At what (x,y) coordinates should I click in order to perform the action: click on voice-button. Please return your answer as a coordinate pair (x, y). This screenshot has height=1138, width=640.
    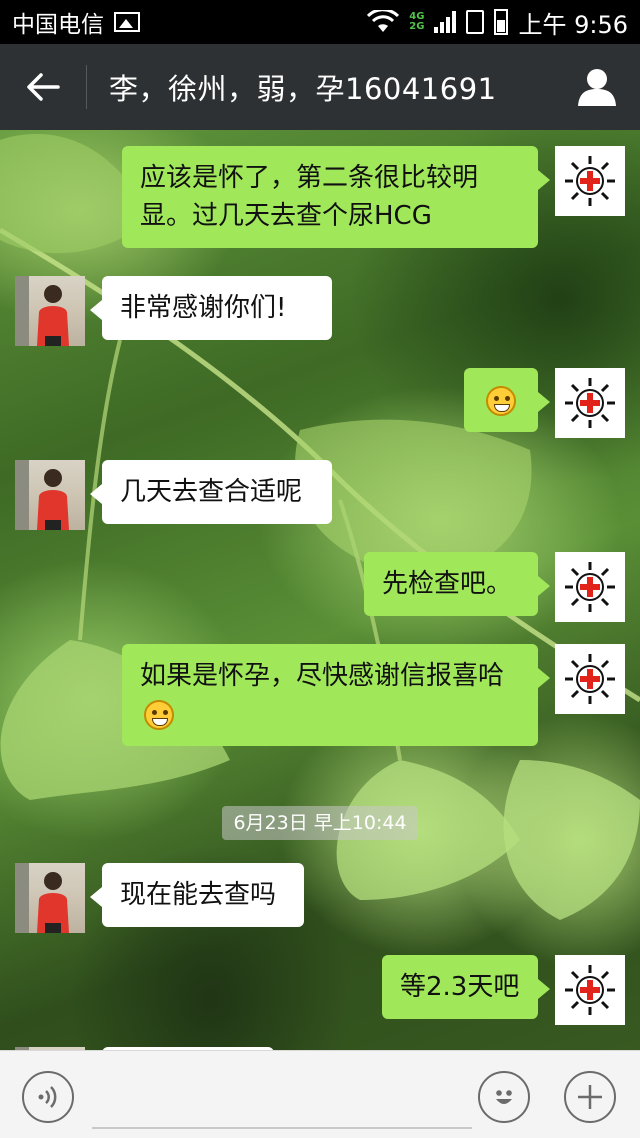
    Looking at the image, I should click on (48, 1097).